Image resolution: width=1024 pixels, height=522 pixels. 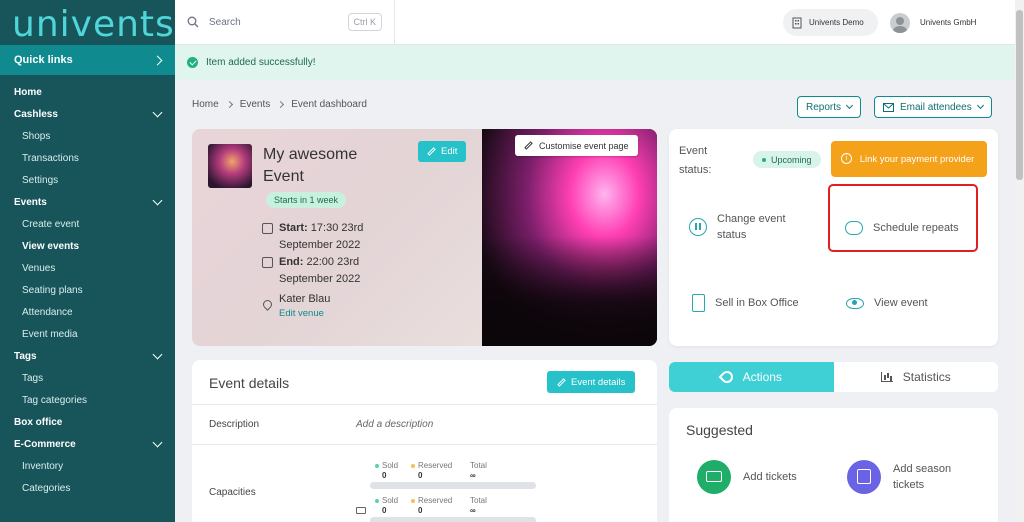 I want to click on edit-event-button: Edit, so click(x=442, y=151).